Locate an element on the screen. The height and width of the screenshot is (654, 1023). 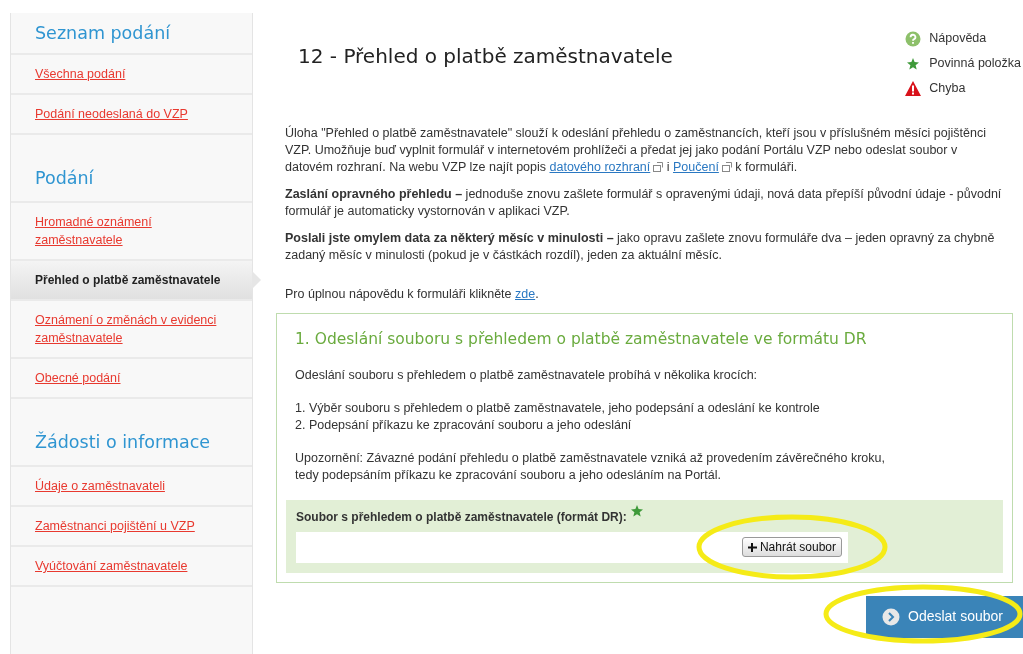
sidebar-link: Údaje o zaměstnavateli is located at coordinates (100, 486).